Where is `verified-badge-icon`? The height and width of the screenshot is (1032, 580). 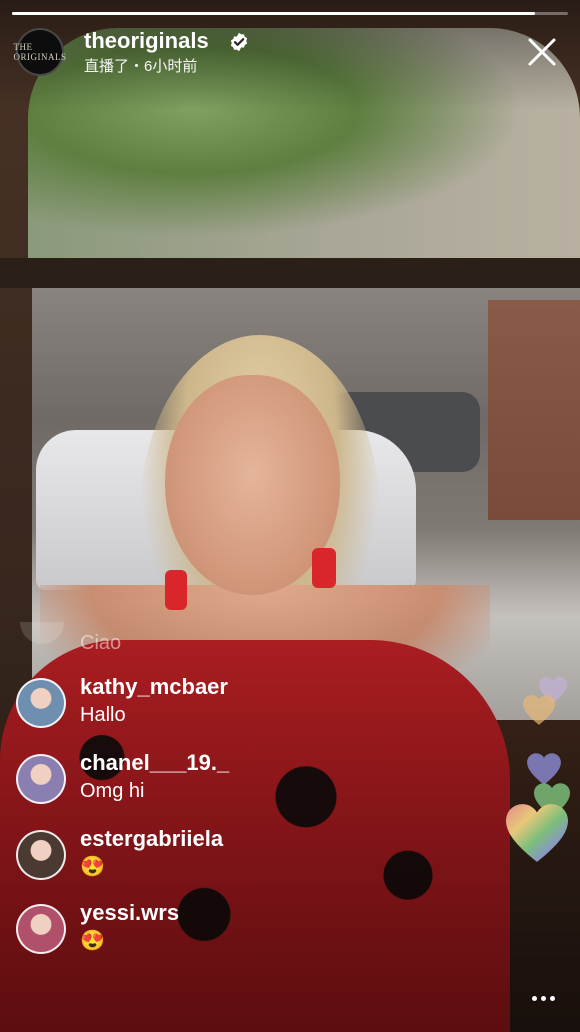
verified-badge-icon is located at coordinates (239, 42).